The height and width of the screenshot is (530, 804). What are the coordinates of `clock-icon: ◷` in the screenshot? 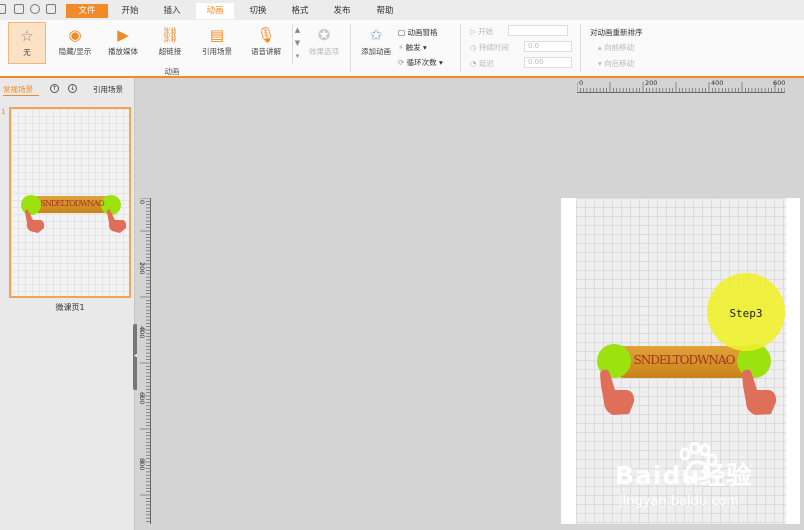 It's located at (474, 47).